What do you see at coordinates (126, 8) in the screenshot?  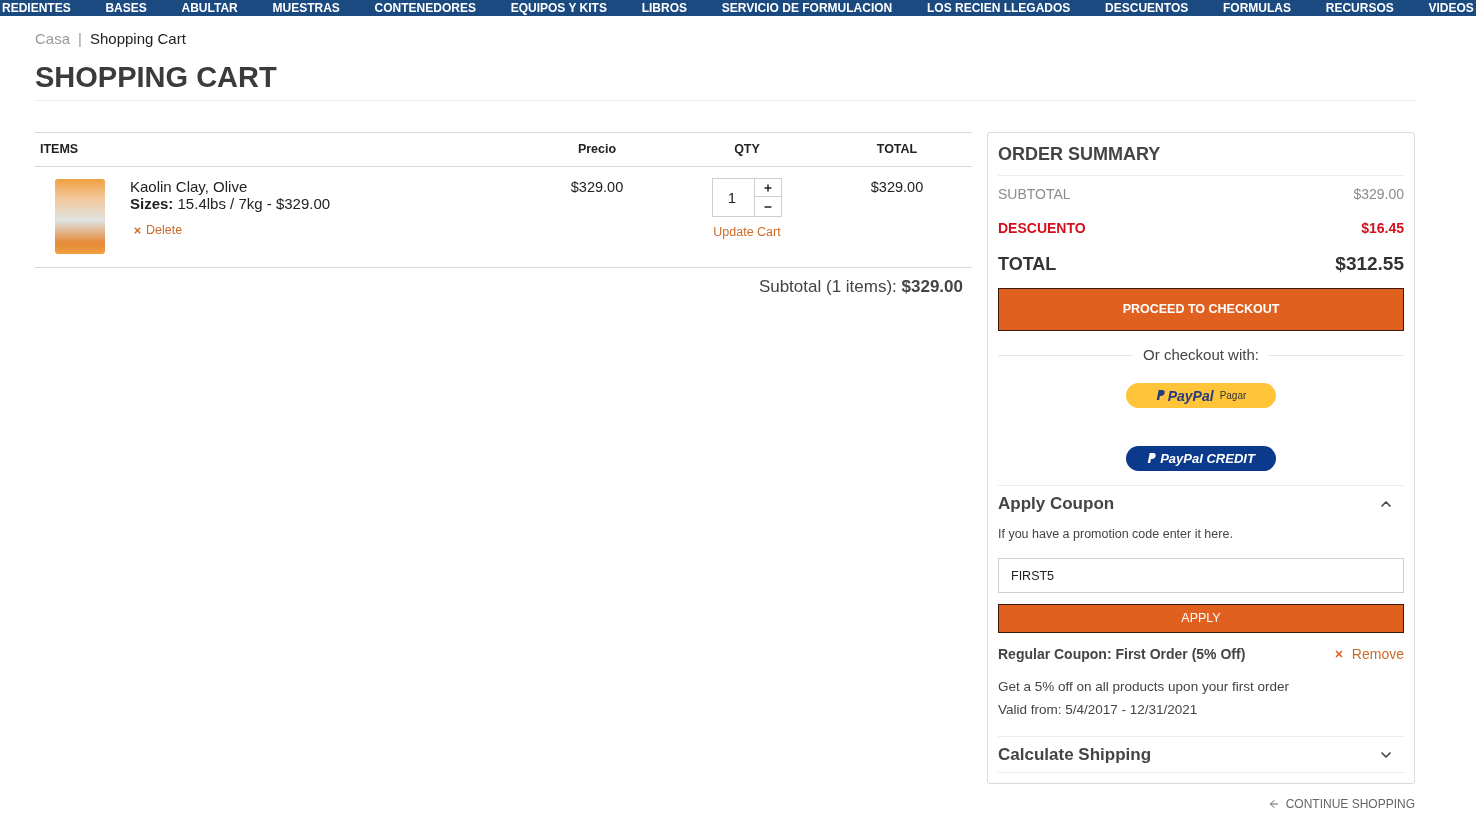 I see `nav-link: BASES` at bounding box center [126, 8].